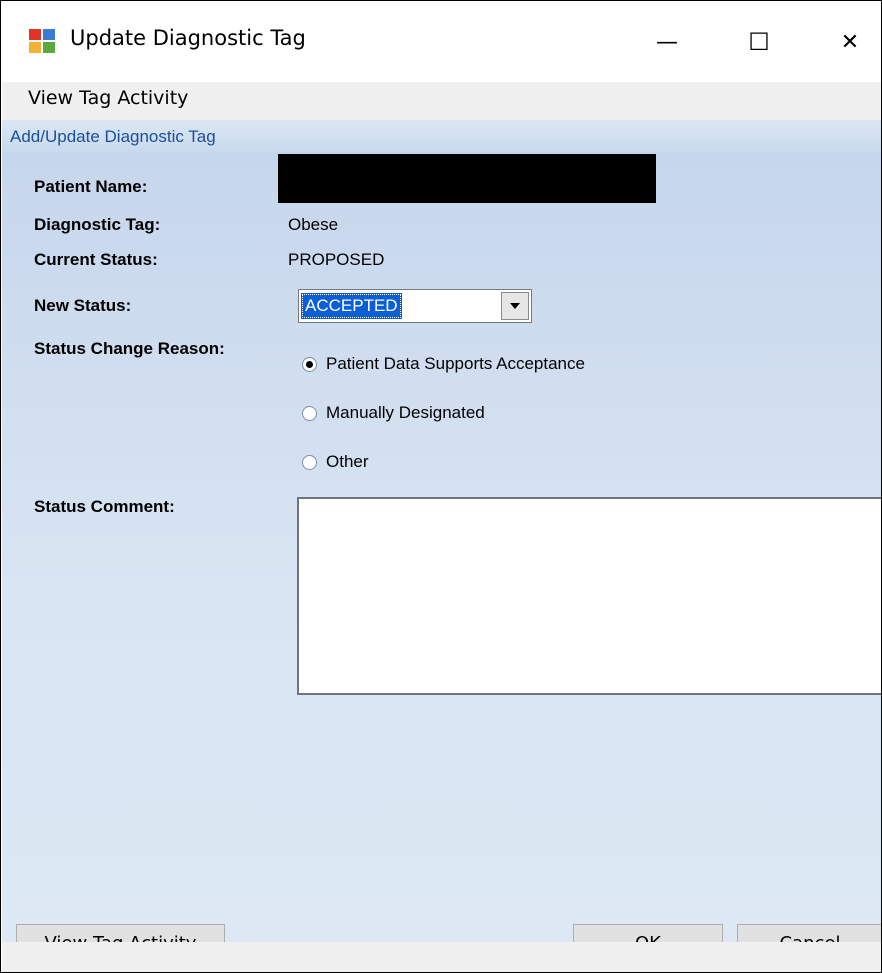 The width and height of the screenshot is (882, 973). What do you see at coordinates (455, 363) in the screenshot?
I see `reason-option-label: Patient Data Supports Acceptance` at bounding box center [455, 363].